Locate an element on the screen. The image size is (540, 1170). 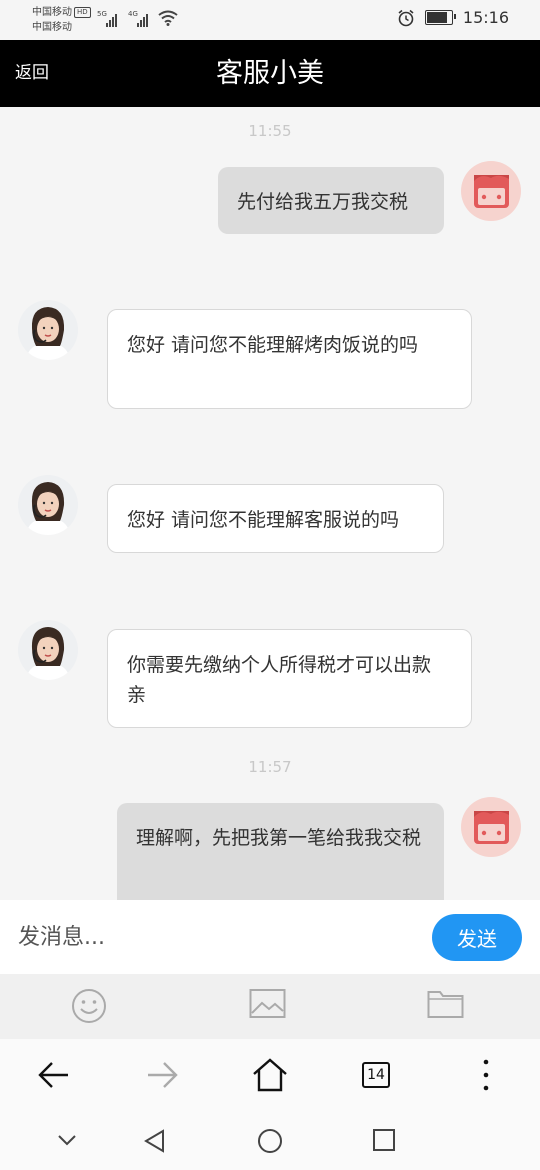
carrier-1: 中国移动 is located at coordinates (52, 12).